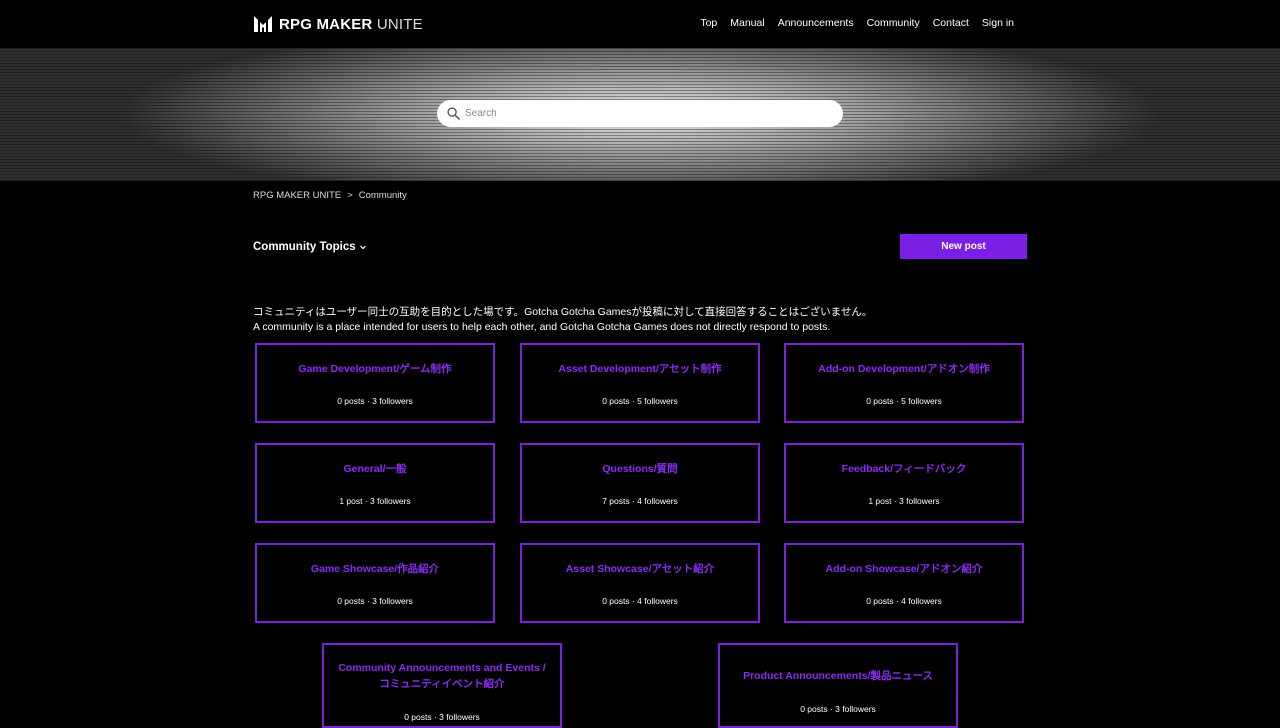  What do you see at coordinates (453, 113) in the screenshot?
I see `search-icon` at bounding box center [453, 113].